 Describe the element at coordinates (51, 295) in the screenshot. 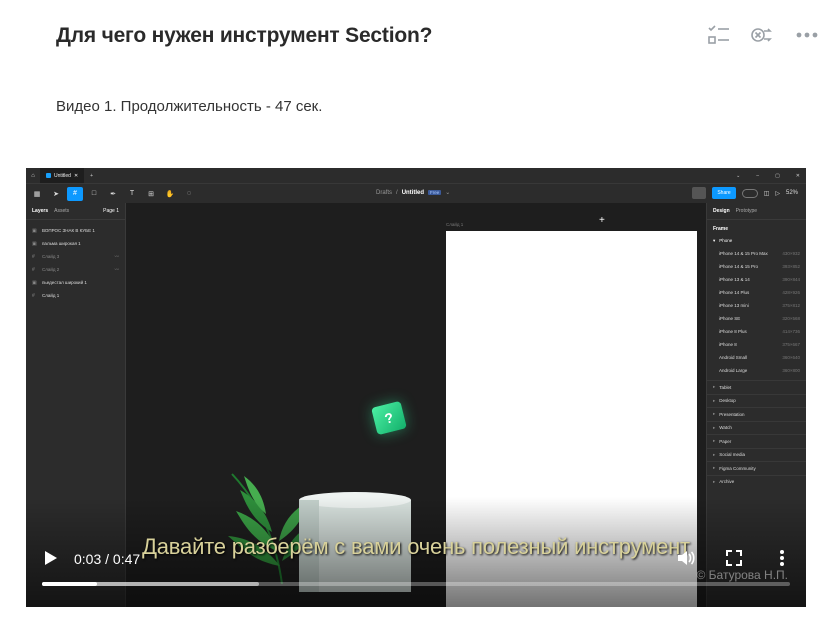

I see `layer-name: Слайд 1` at that location.